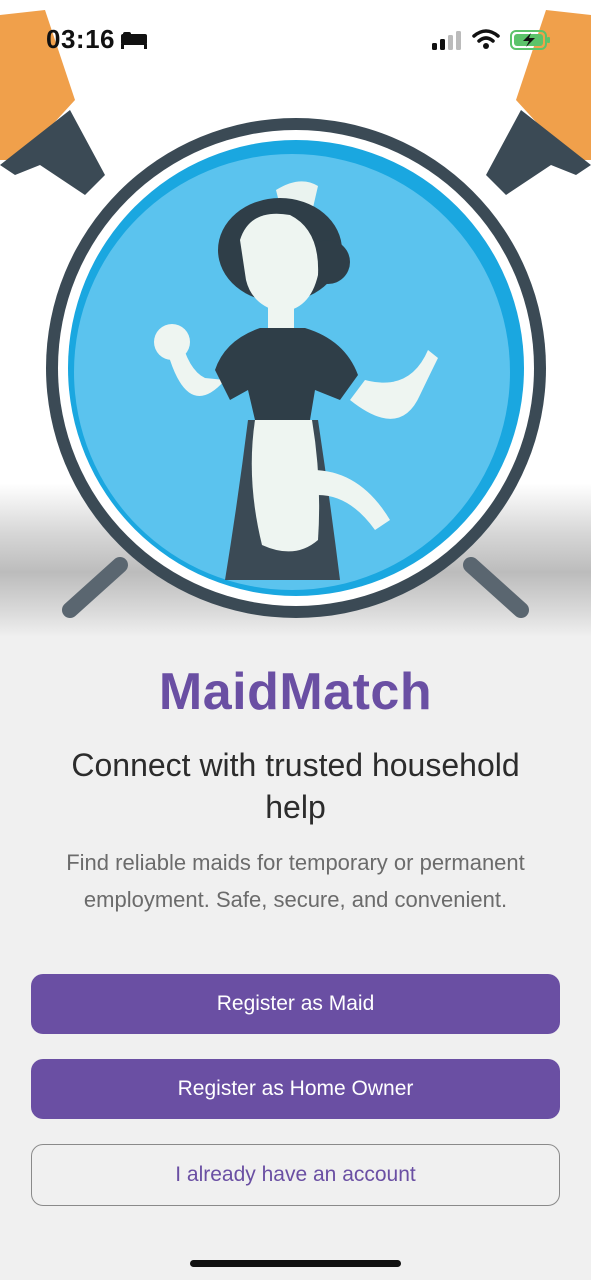  Describe the element at coordinates (134, 42) in the screenshot. I see `bed-icon` at that location.